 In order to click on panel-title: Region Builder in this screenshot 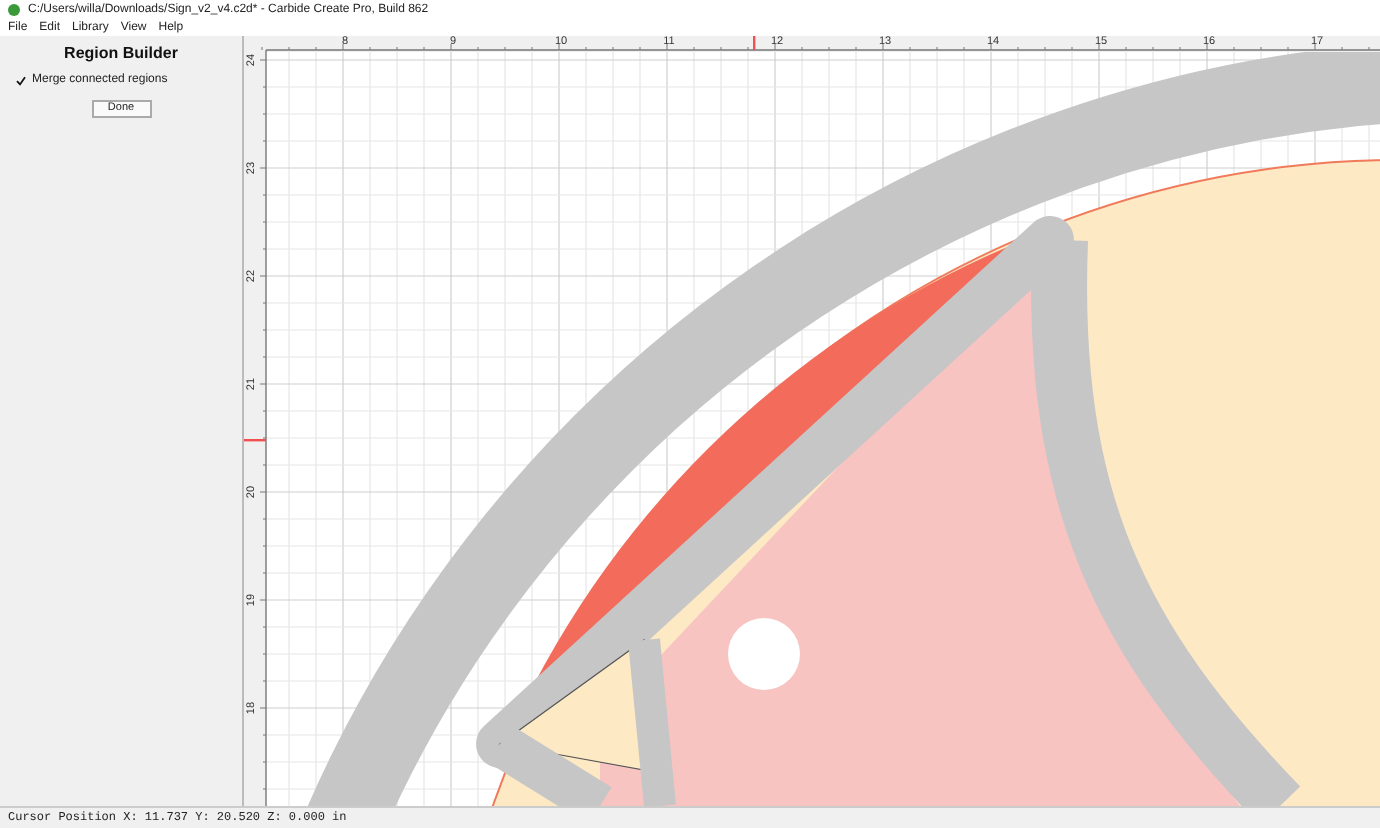, I will do `click(121, 54)`.